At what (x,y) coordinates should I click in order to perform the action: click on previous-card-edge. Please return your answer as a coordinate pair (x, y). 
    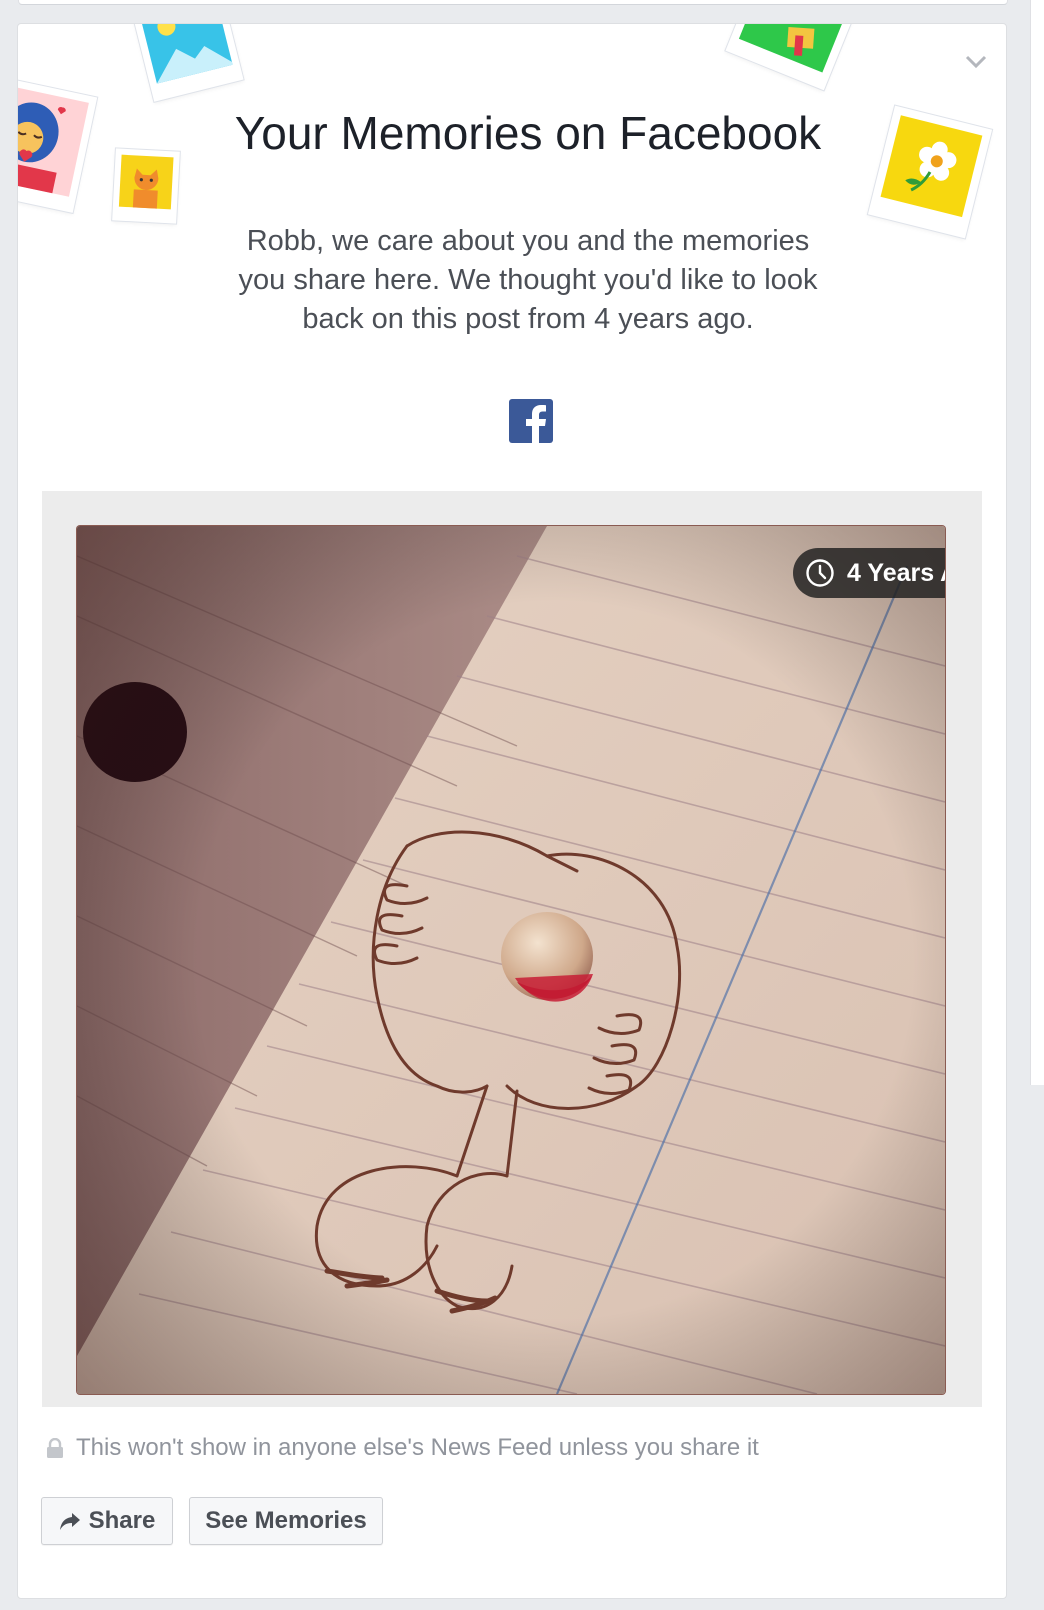
    Looking at the image, I should click on (513, 2).